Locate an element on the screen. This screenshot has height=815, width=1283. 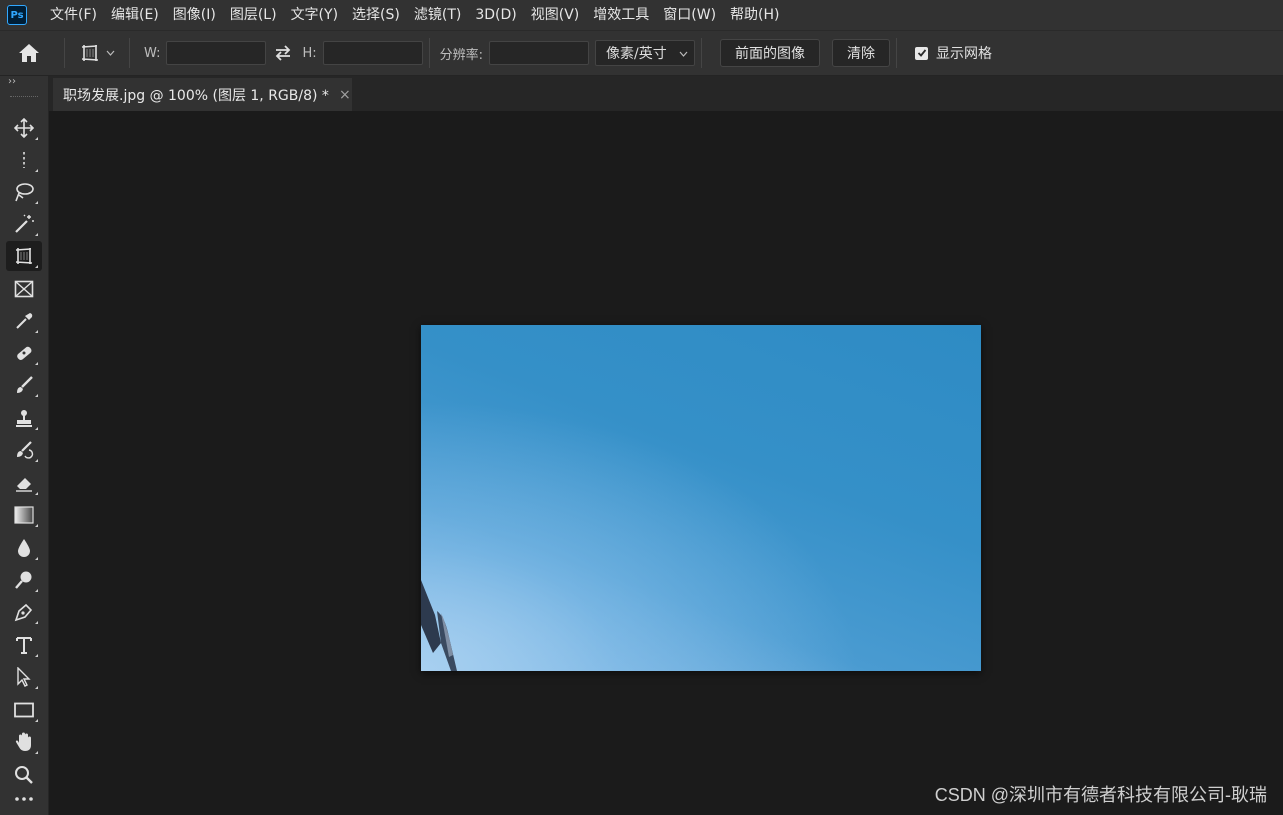
gradient-icon is located at coordinates (24, 515).